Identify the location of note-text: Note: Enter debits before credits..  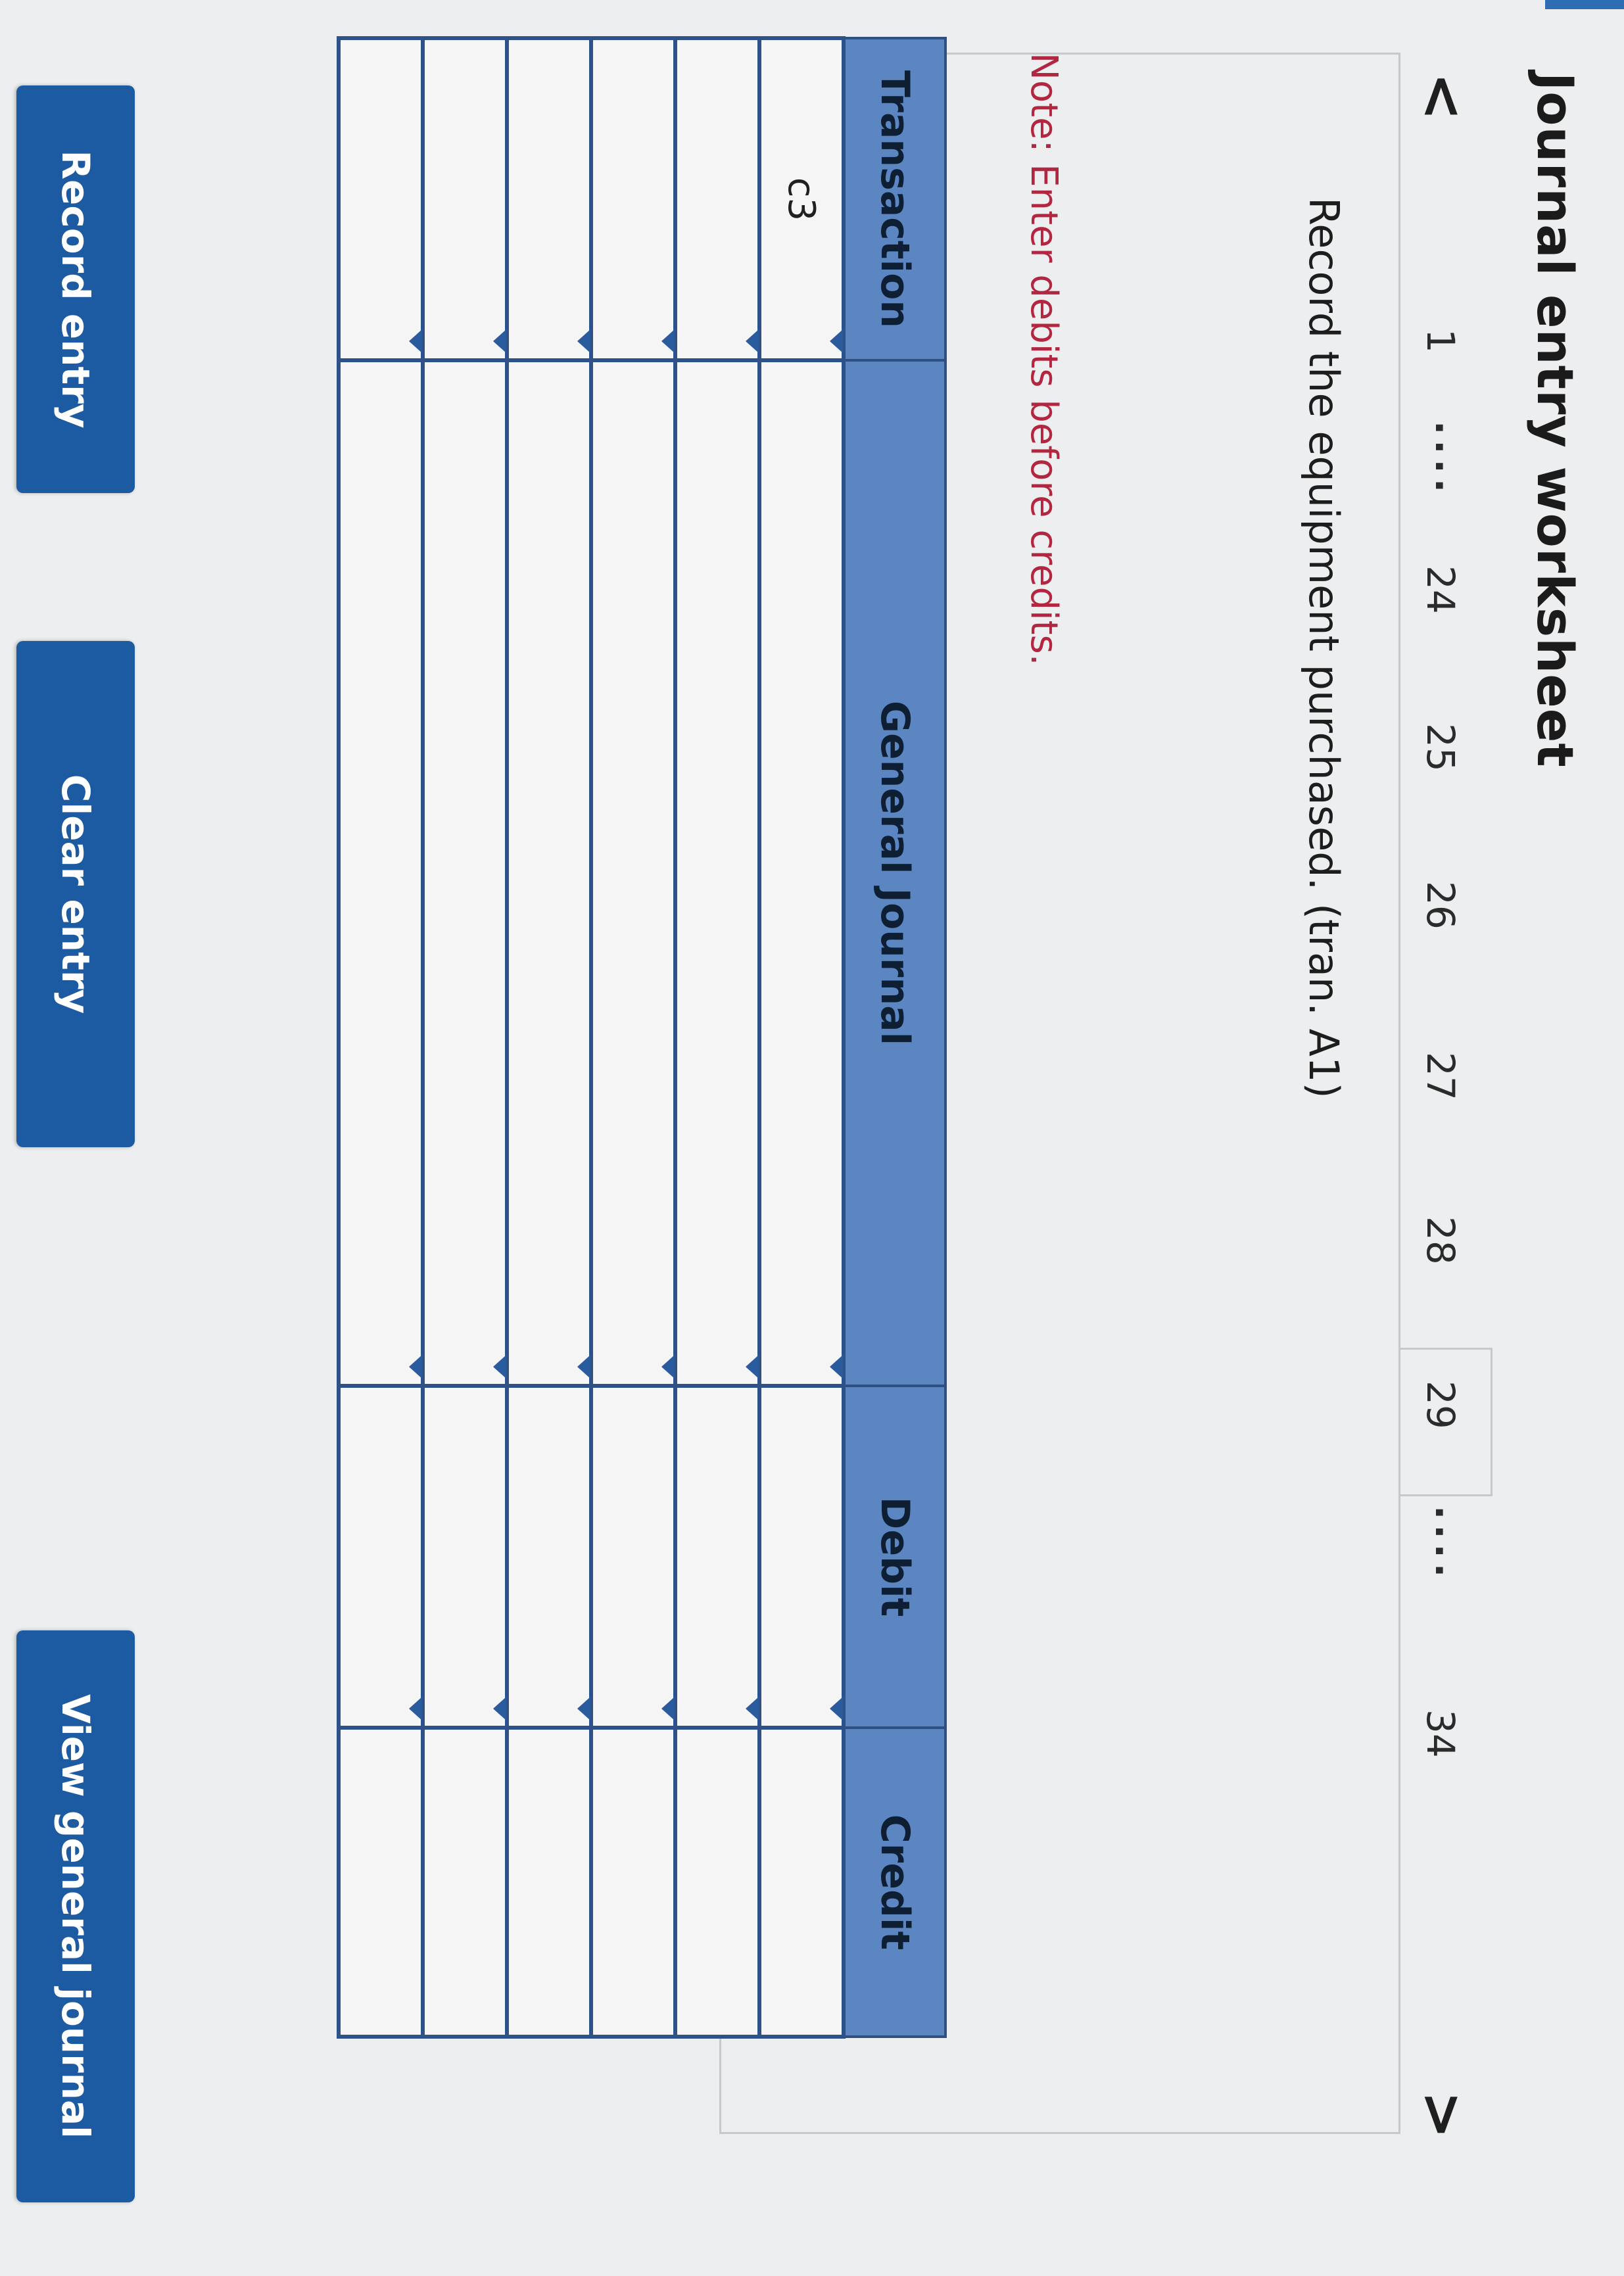
(1044, 359).